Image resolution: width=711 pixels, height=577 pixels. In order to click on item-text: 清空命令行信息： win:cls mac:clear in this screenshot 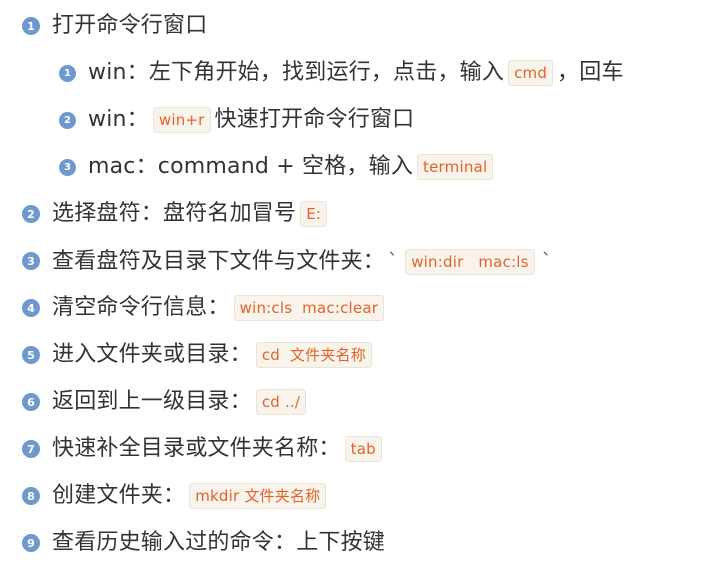, I will do `click(220, 308)`.